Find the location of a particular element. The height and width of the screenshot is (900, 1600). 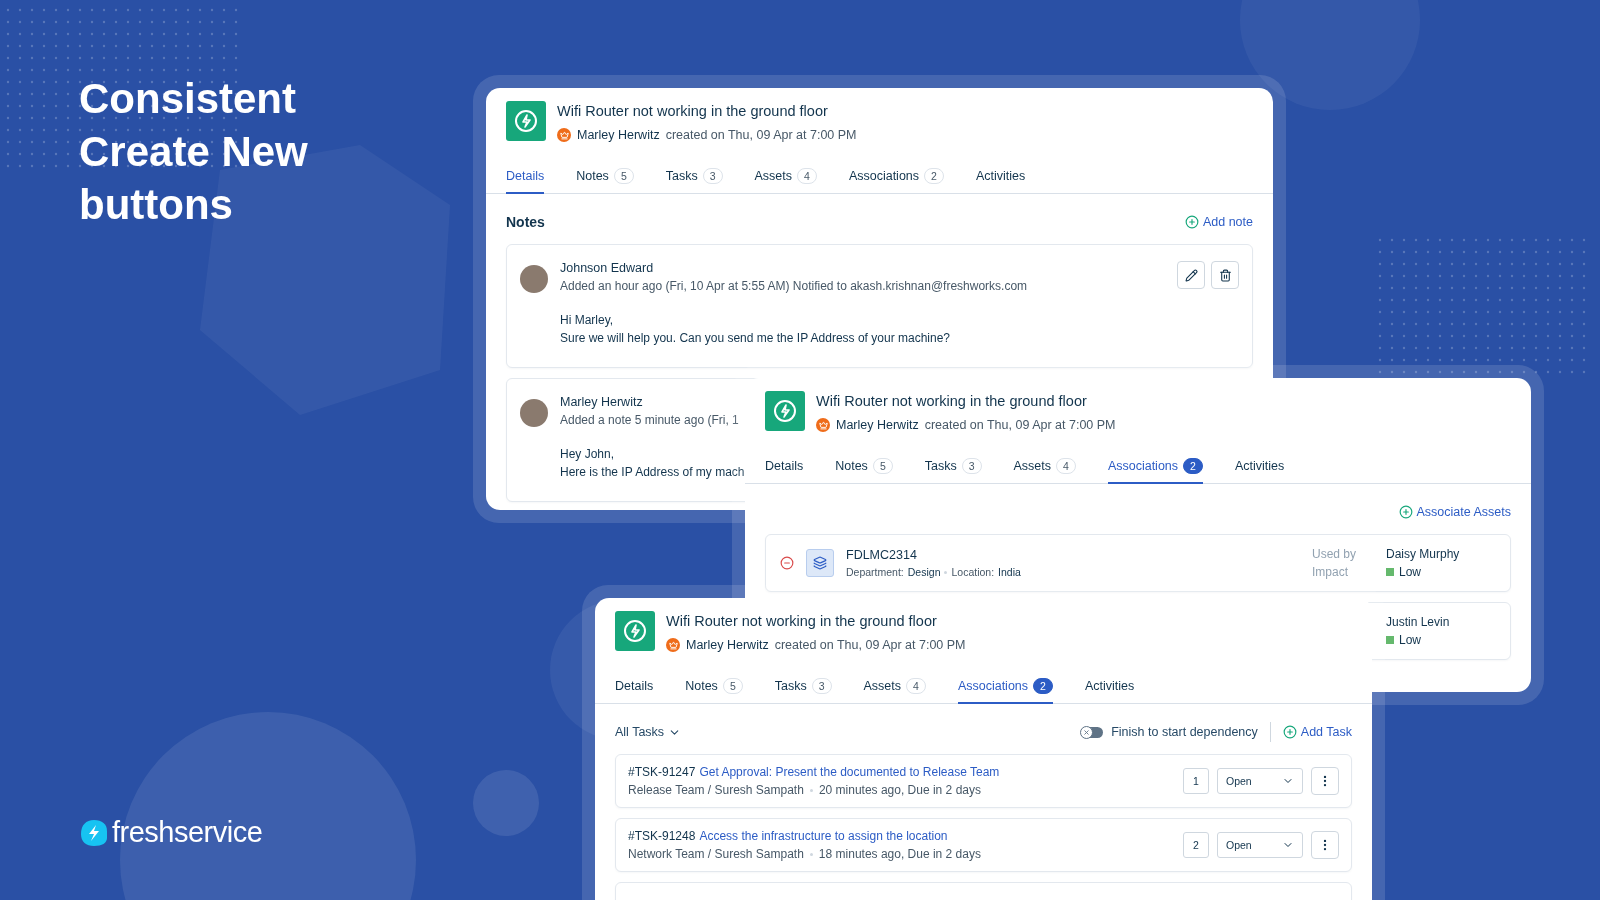

field-label: Department: is located at coordinates (875, 572).